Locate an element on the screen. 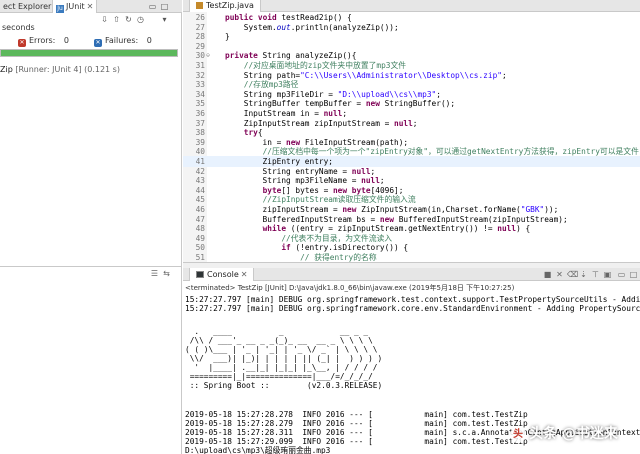  console-line: D:\upload\cs\mp3\超级珛丽金曲.mp3 is located at coordinates (258, 450).